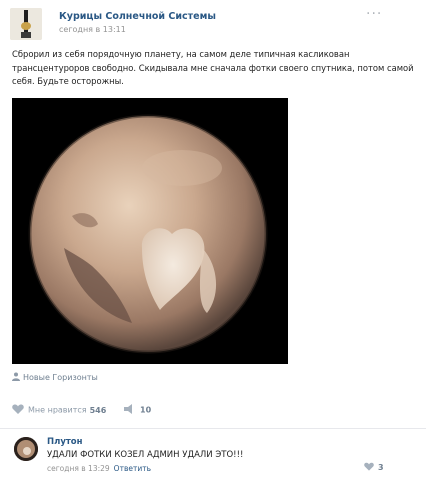 The height and width of the screenshot is (480, 426). What do you see at coordinates (130, 410) in the screenshot?
I see `share-icon` at bounding box center [130, 410].